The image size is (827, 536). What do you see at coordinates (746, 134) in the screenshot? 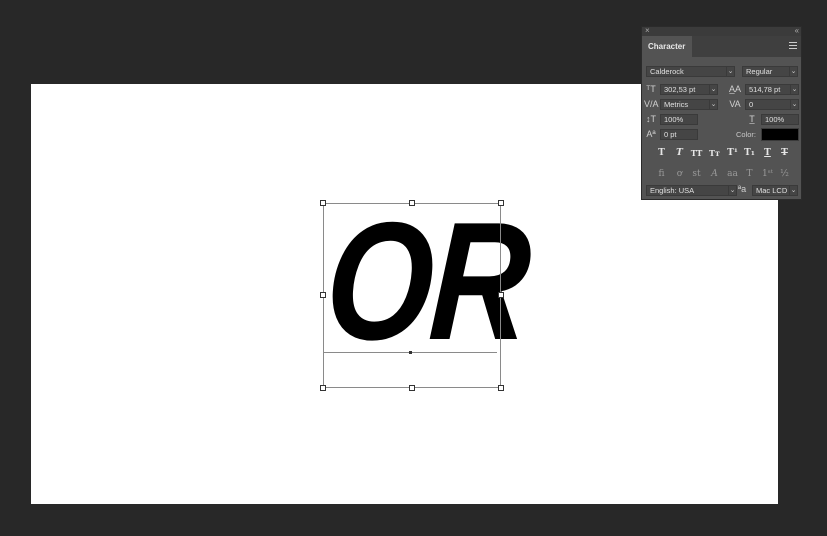
I see `color-label: Color:` at bounding box center [746, 134].